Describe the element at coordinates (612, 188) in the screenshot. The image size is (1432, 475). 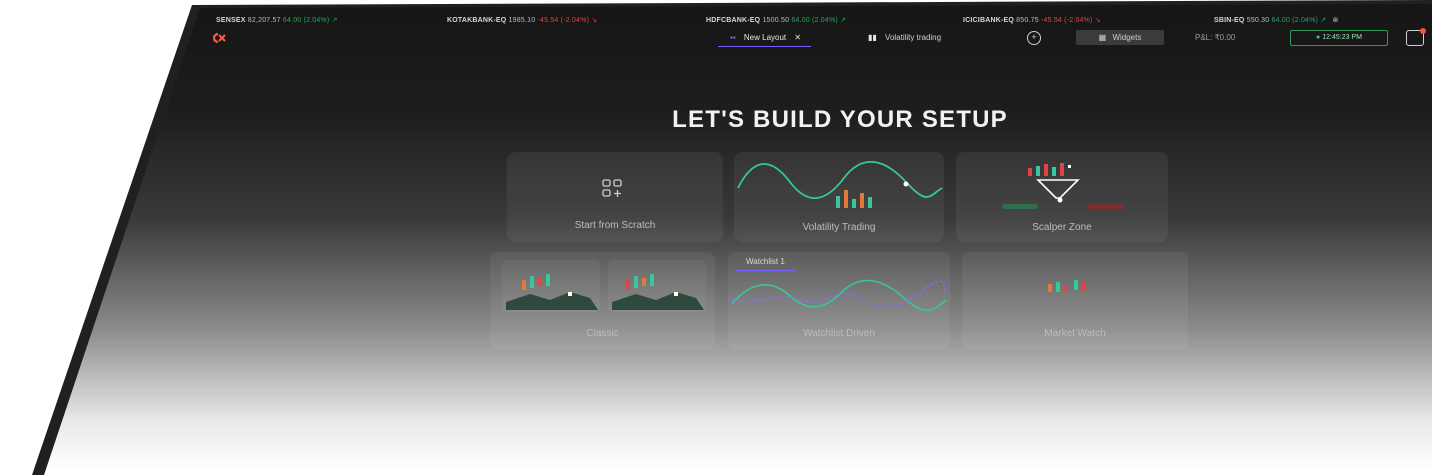
I see `grid-plus-icon` at that location.